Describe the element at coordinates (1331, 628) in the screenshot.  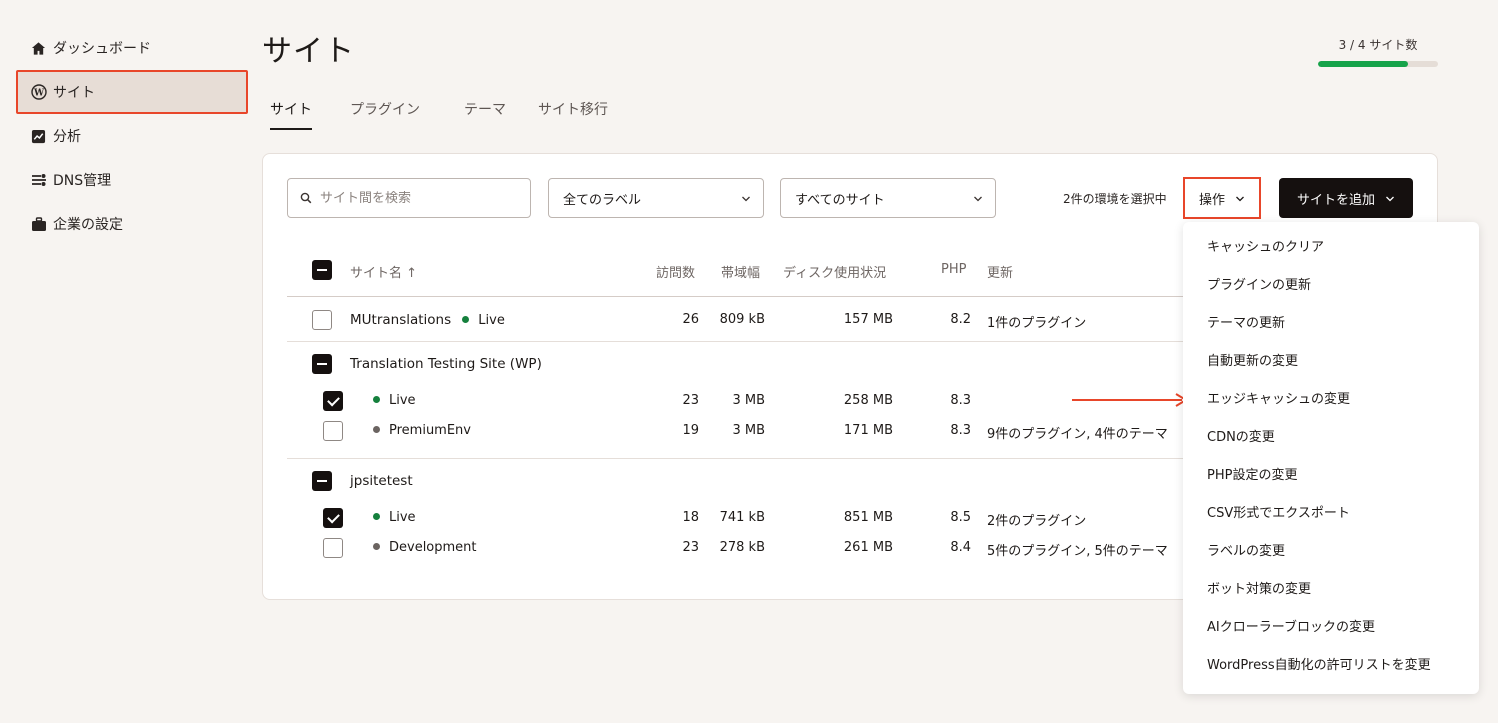
I see `menu-item-change-ai-crawler-block: AIクローラーブロックの変更` at that location.